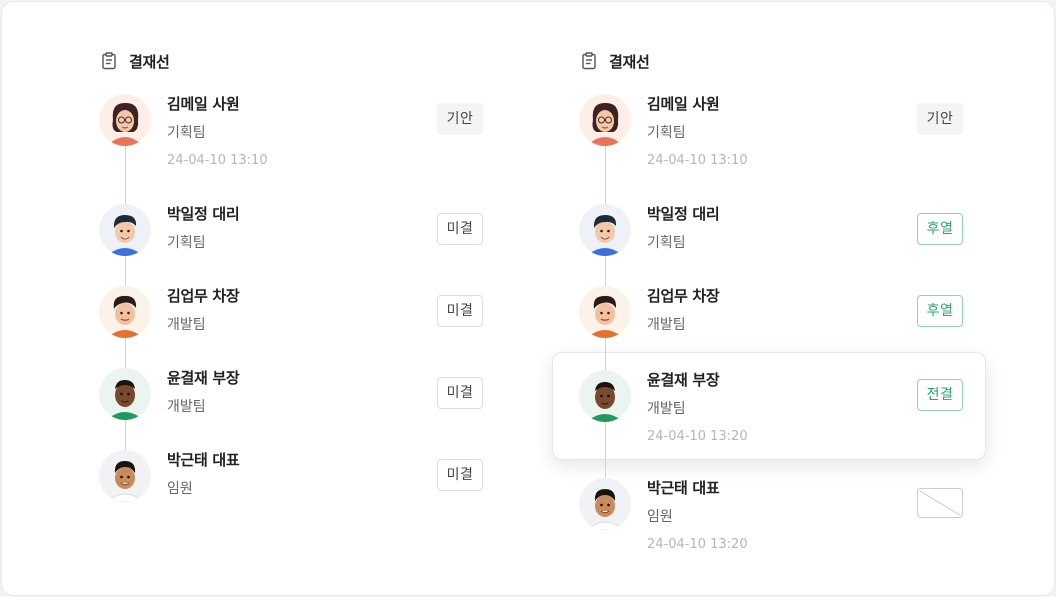  What do you see at coordinates (940, 395) in the screenshot?
I see `status-badge: 전결` at bounding box center [940, 395].